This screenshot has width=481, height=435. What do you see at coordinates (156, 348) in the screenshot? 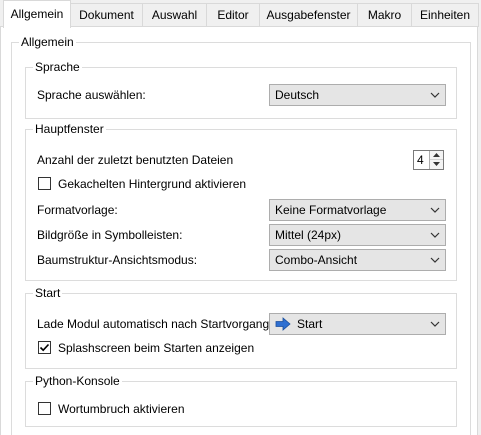
I see `splash-label: Splashscreen beim Starten anzeigen` at bounding box center [156, 348].